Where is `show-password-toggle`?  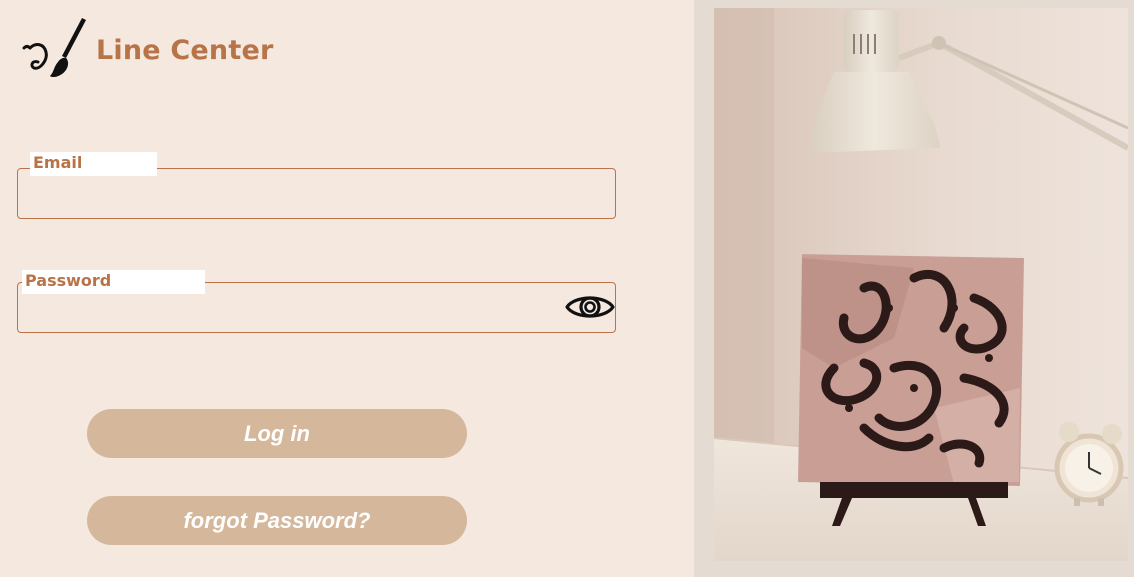 show-password-toggle is located at coordinates (590, 307).